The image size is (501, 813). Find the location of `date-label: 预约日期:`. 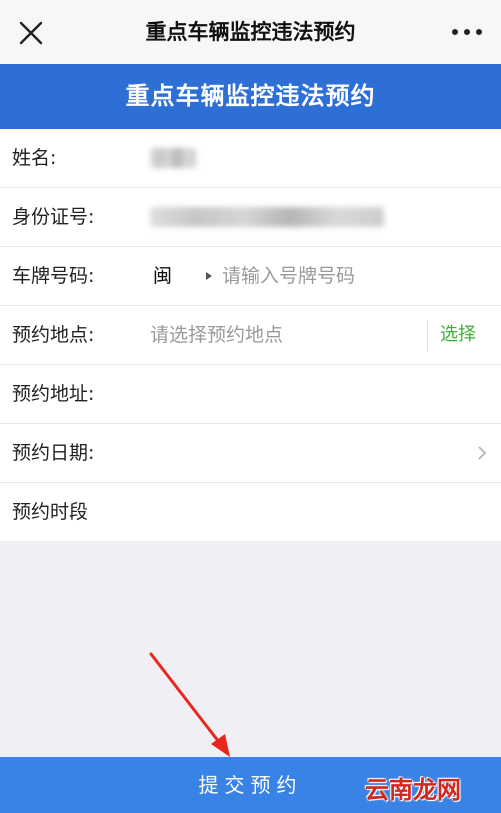

date-label: 预约日期: is located at coordinates (53, 453).